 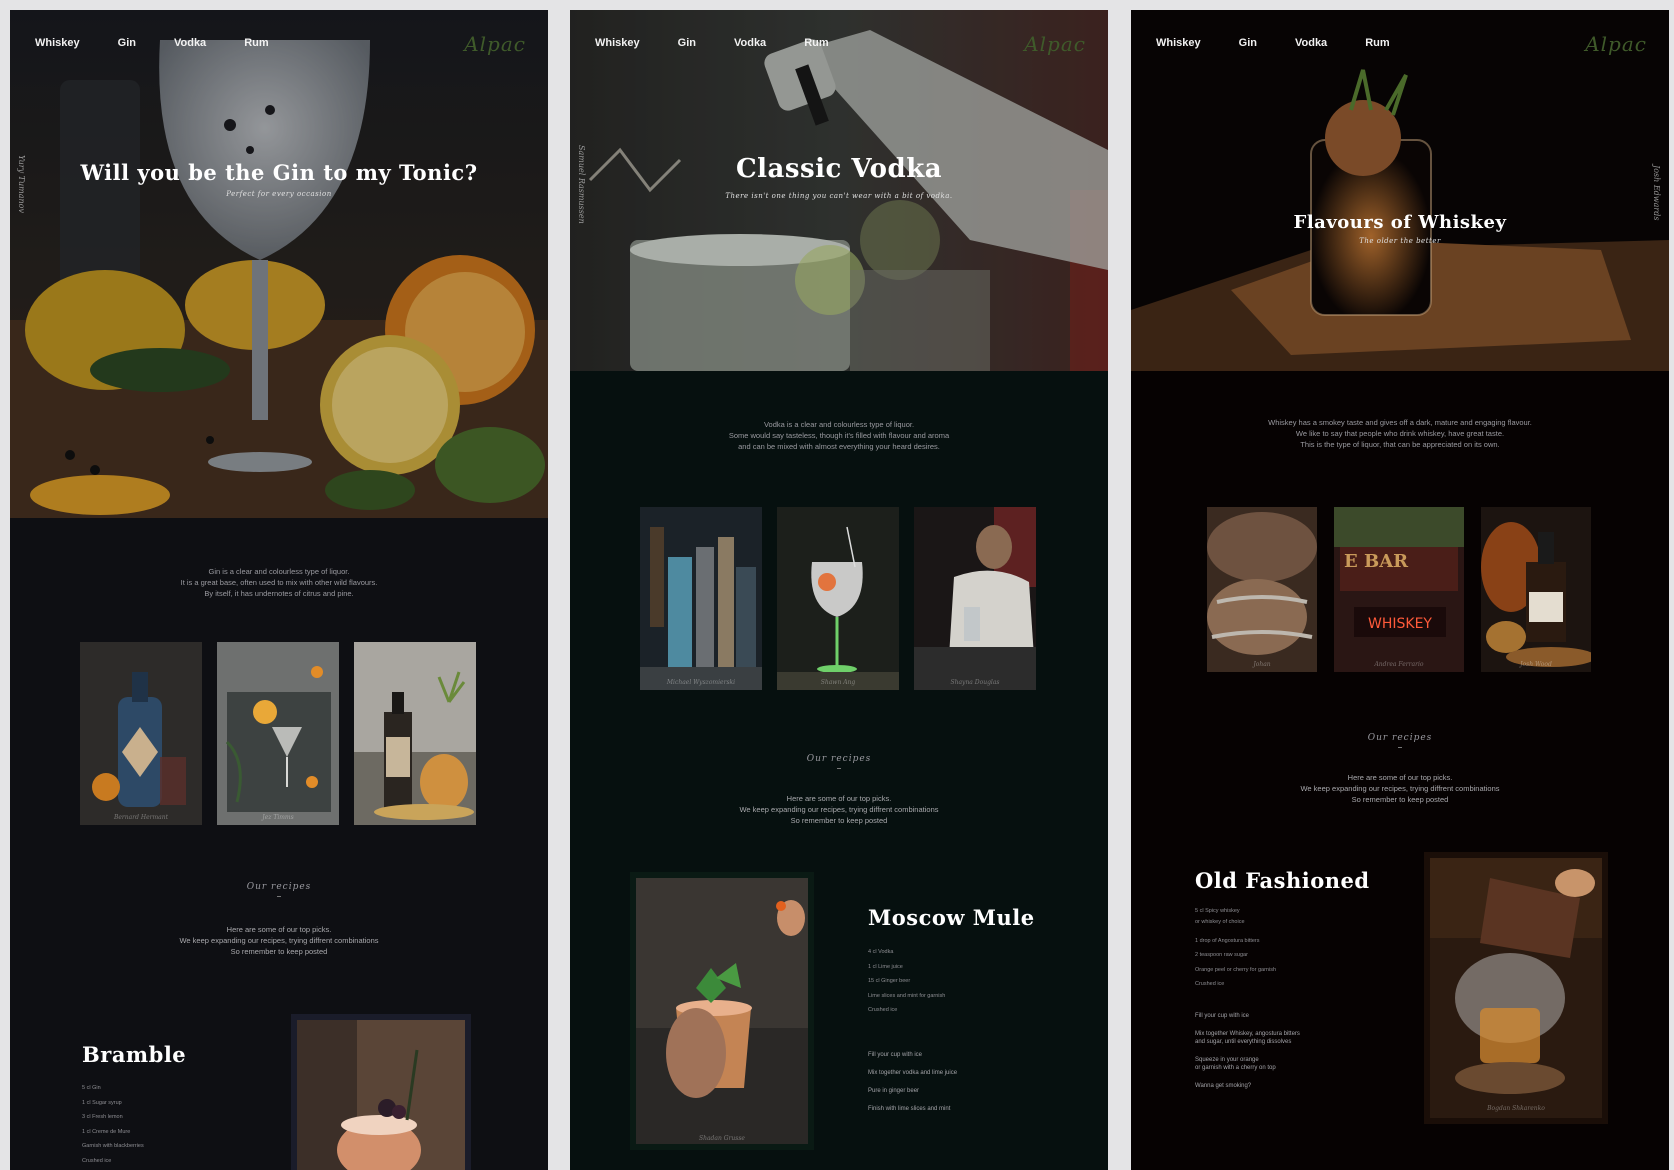 I want to click on step: Mix together Whiskey, angostura bitters, so click(x=1247, y=1034).